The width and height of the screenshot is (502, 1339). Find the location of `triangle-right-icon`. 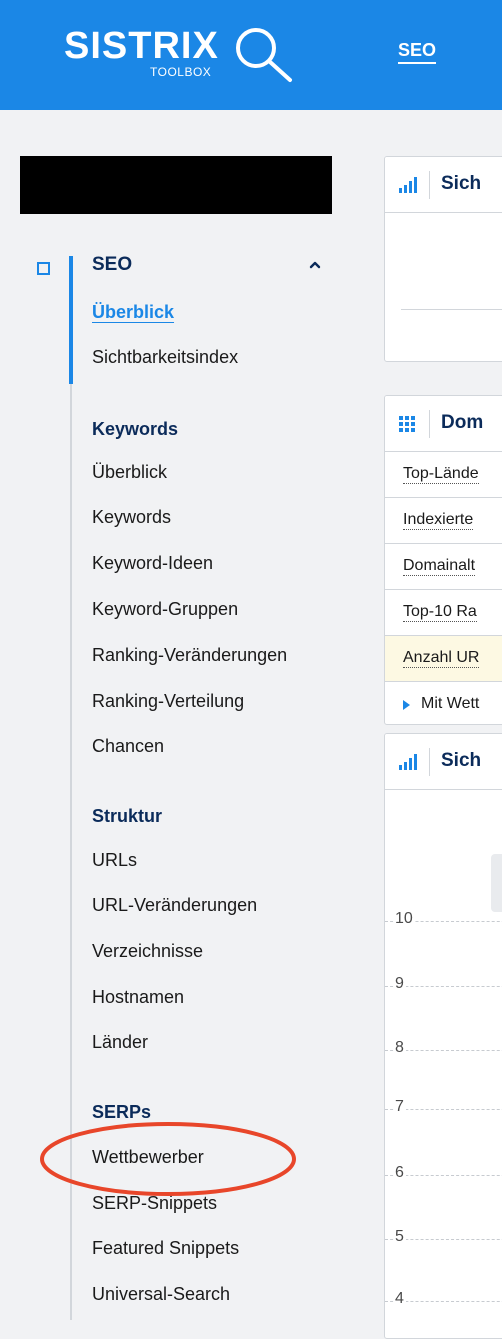

triangle-right-icon is located at coordinates (406, 705).